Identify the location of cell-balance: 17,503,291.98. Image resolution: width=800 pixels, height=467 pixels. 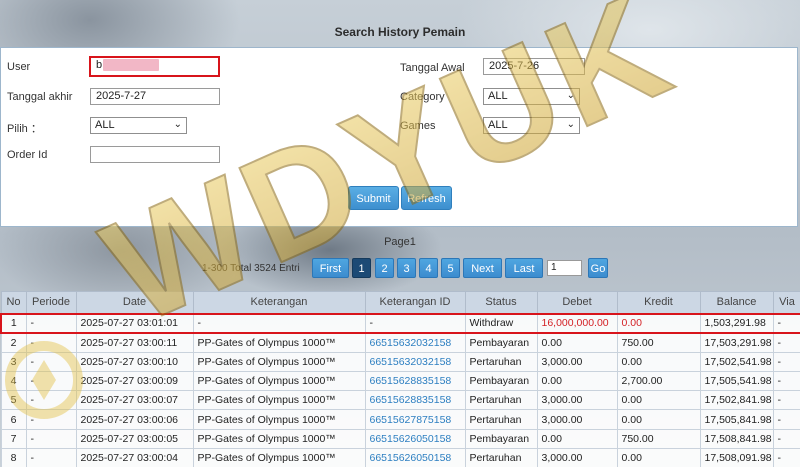
(736, 342).